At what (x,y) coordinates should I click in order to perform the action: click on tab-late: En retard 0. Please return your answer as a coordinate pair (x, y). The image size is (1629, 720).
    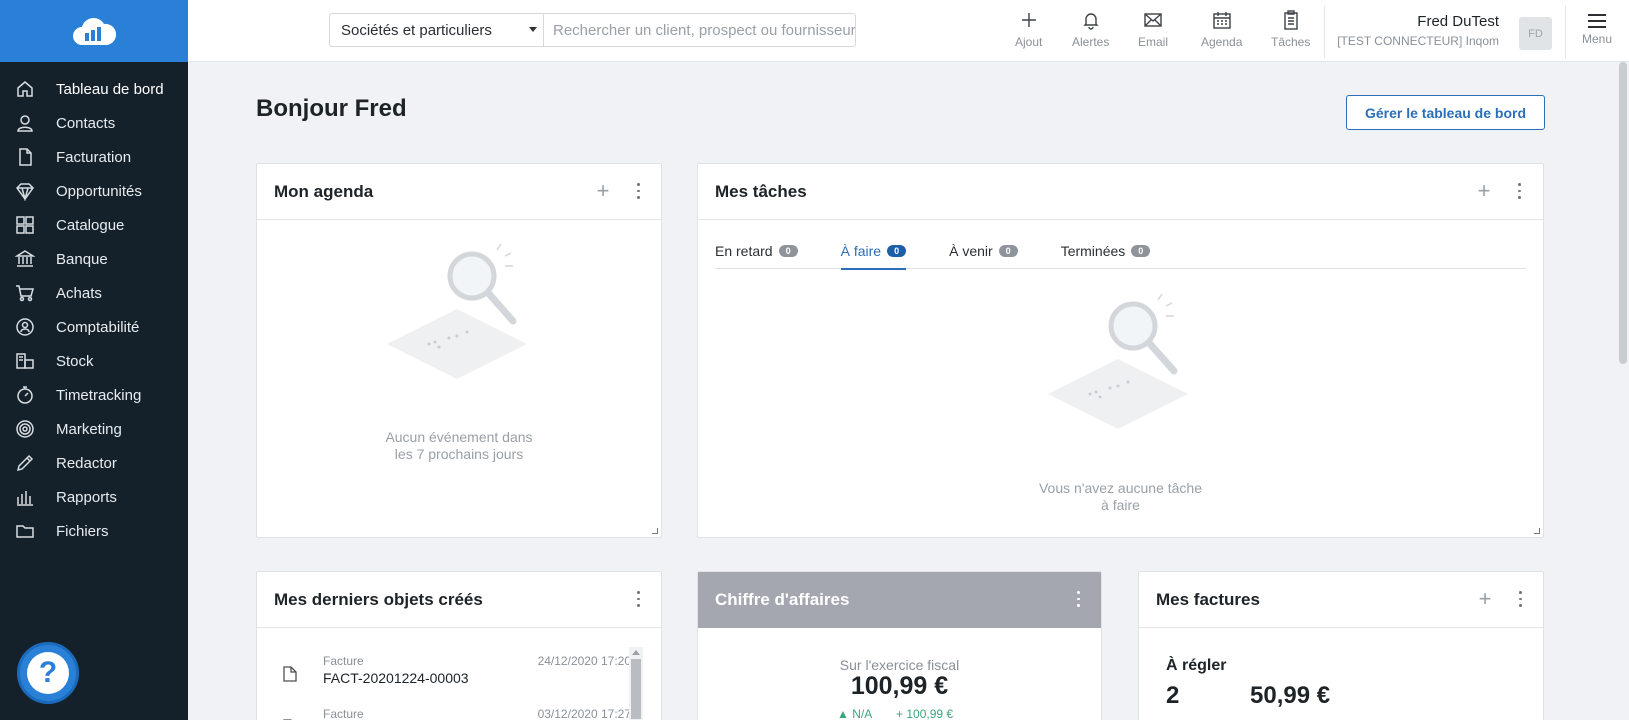
    Looking at the image, I should click on (756, 251).